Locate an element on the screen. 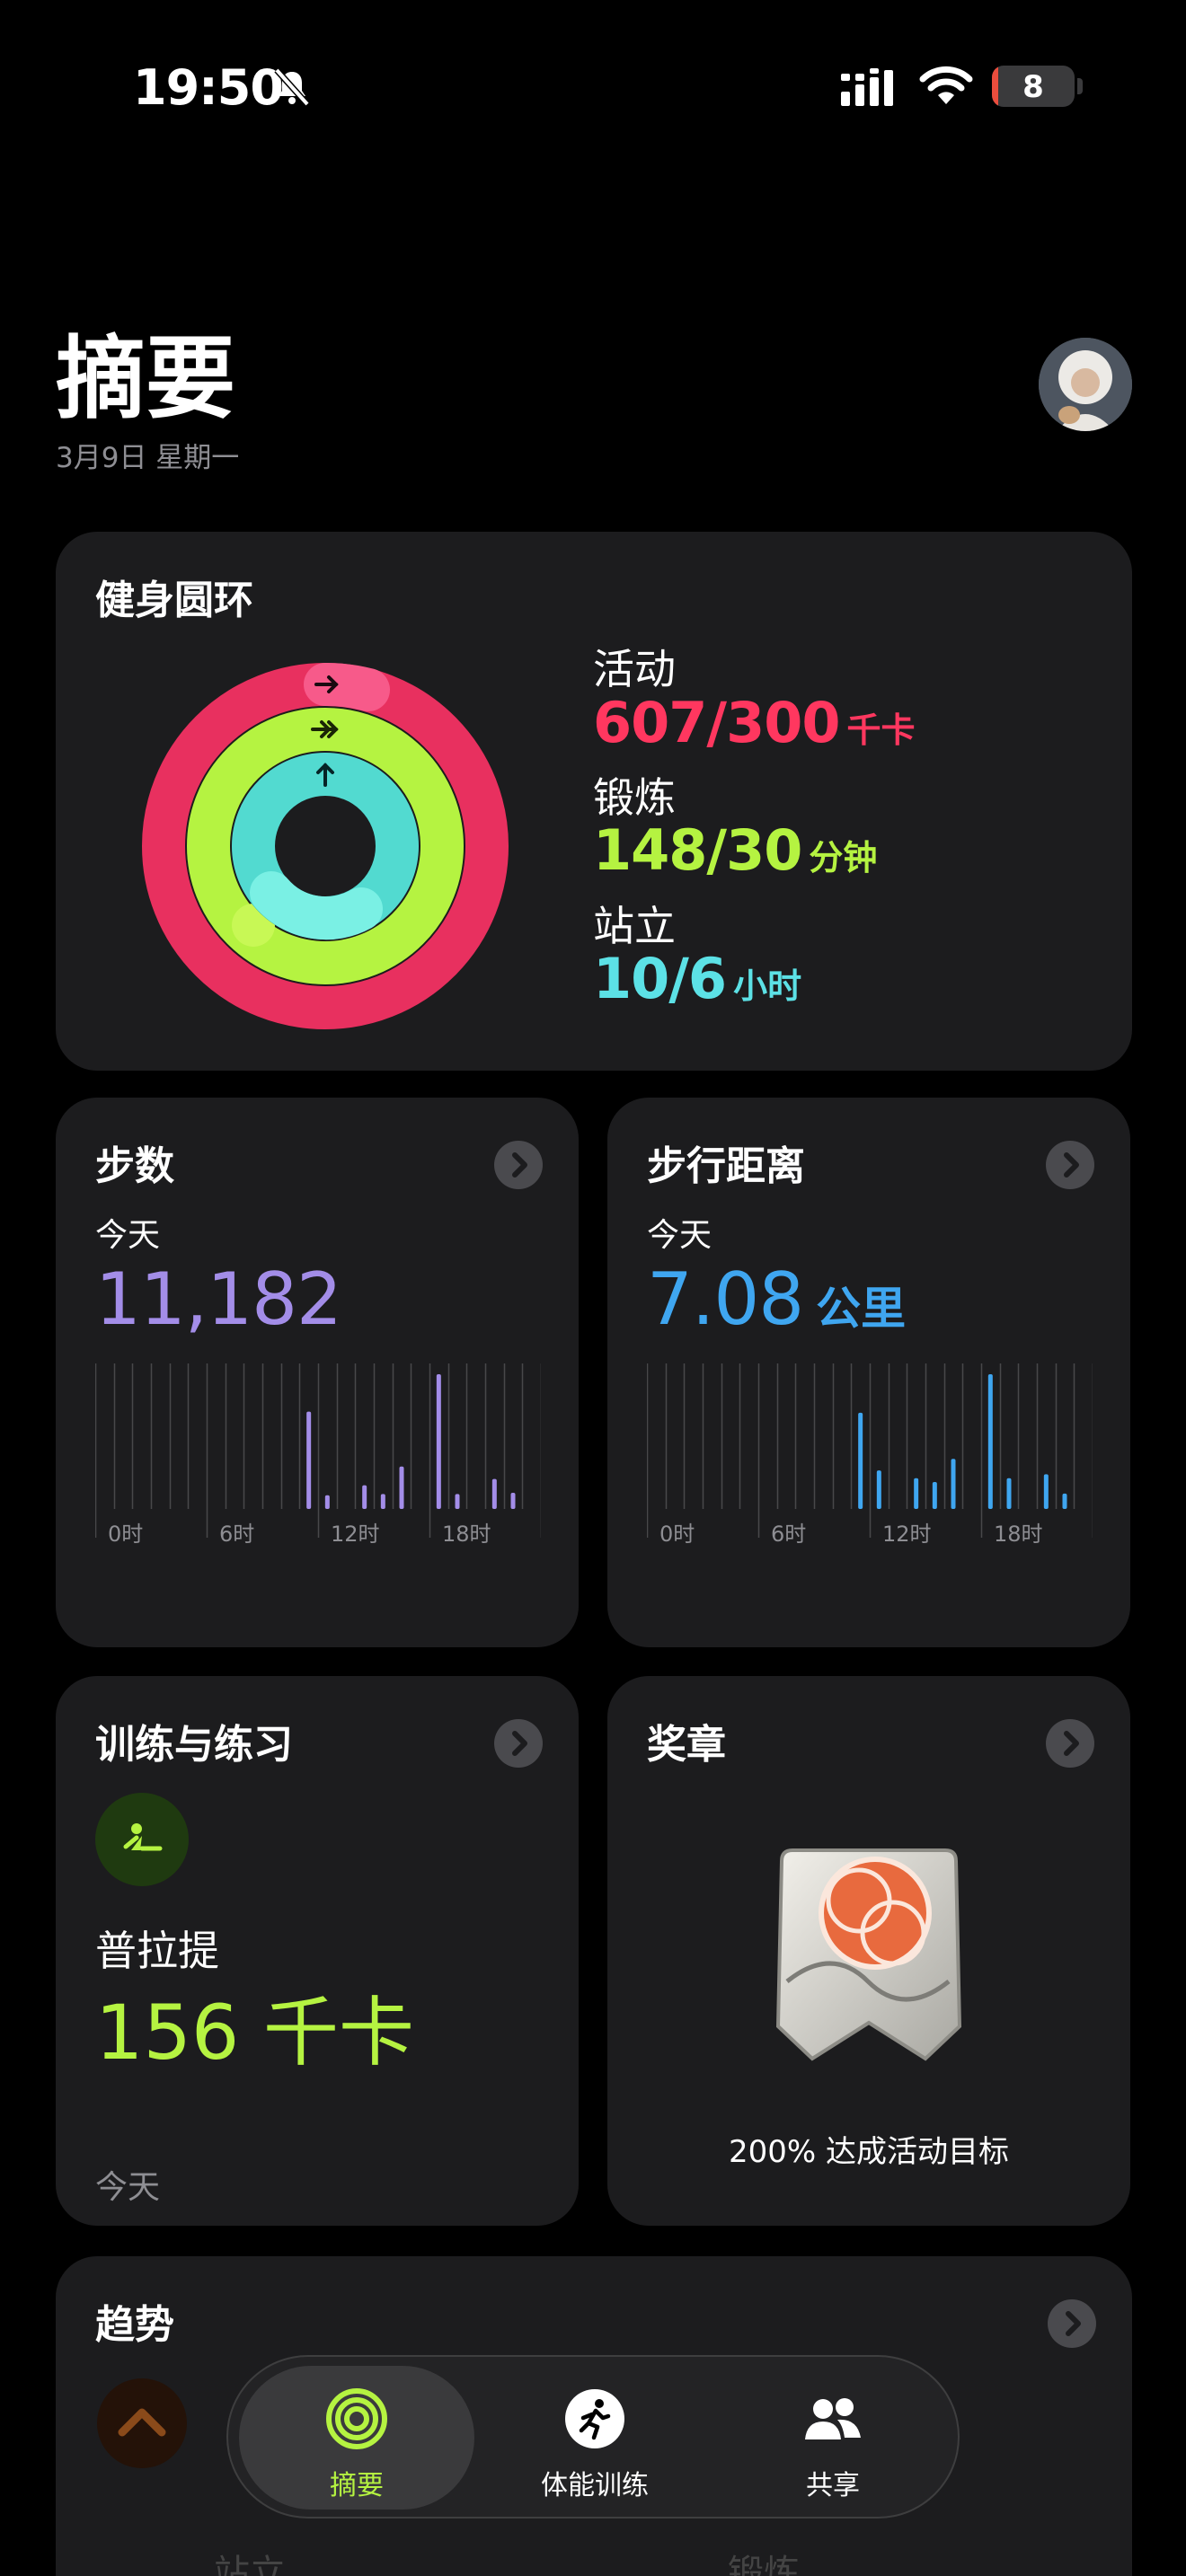 This screenshot has height=2576, width=1186. tab-summary-label: 摘要 is located at coordinates (357, 2485).